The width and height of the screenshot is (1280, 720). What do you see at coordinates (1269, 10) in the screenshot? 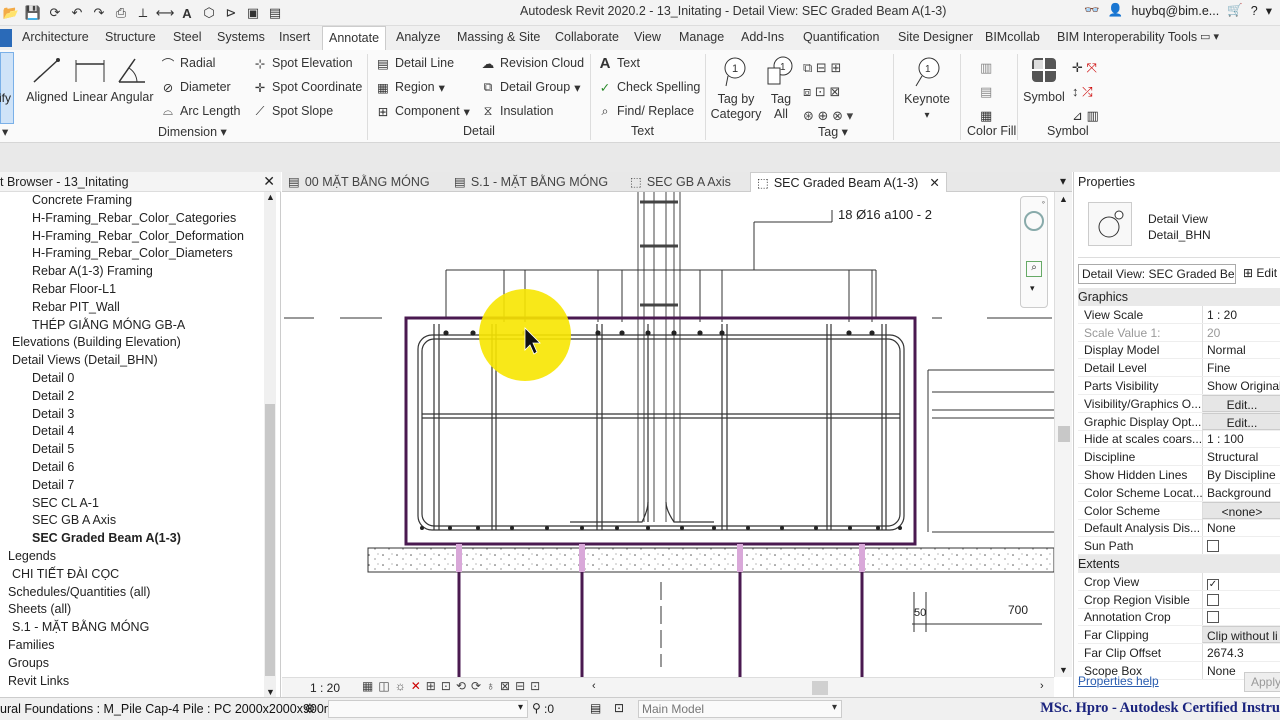
I see `chevron-down-icon: ▾` at bounding box center [1269, 10].